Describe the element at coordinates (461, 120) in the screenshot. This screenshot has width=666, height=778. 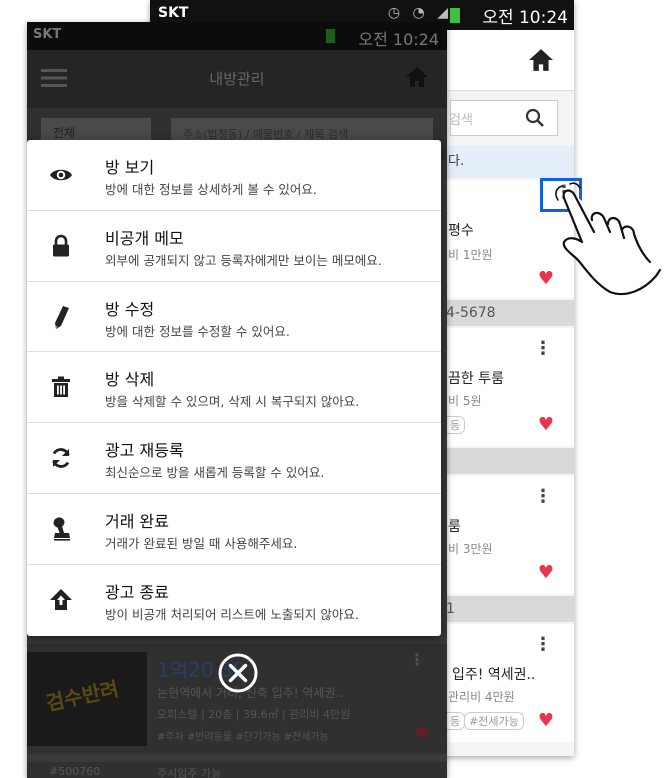
I see `search-placeholder: 검색` at that location.